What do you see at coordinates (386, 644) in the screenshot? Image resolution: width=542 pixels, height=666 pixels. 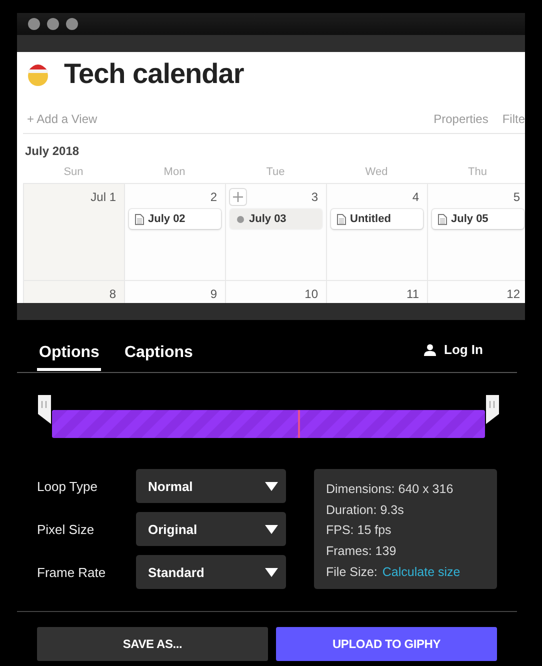 I see `upload-button: UPLOAD TO GIPHY` at bounding box center [386, 644].